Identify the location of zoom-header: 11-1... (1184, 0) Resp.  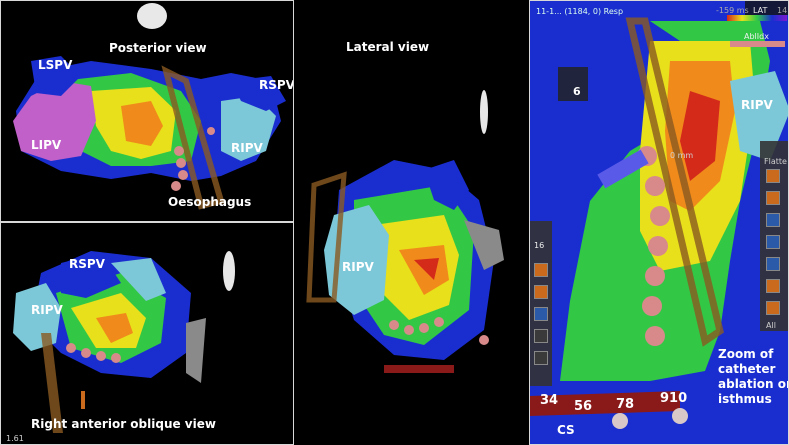
(580, 11).